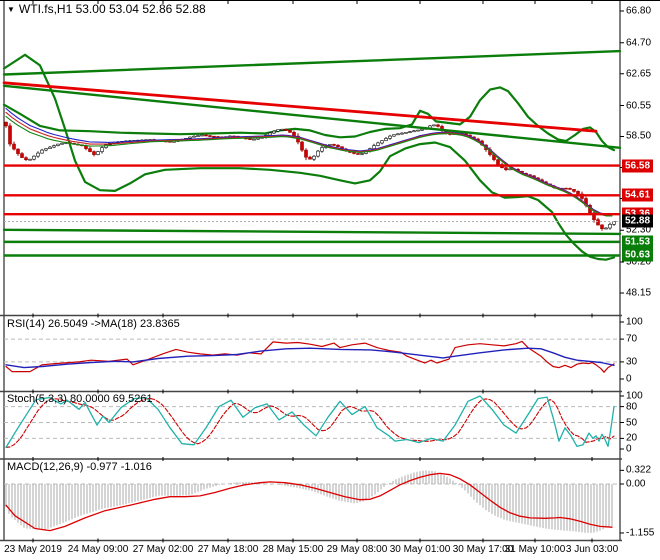  What do you see at coordinates (228, 549) in the screenshot?
I see `time-axis-label: 27 May 18:00` at bounding box center [228, 549].